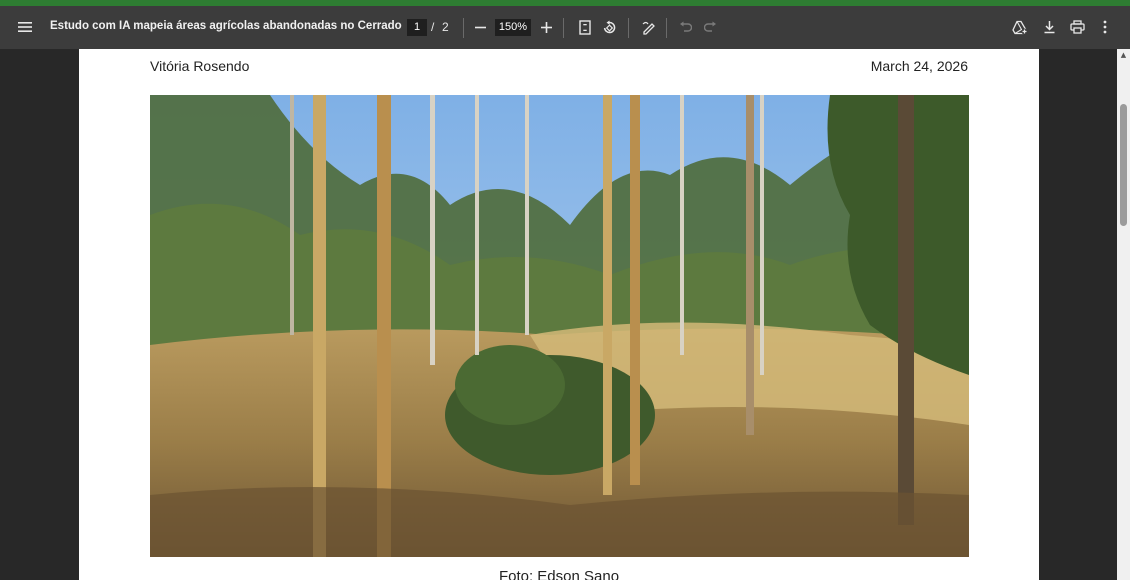  I want to click on vertical-scrollbar: ▲, so click(1123, 314).